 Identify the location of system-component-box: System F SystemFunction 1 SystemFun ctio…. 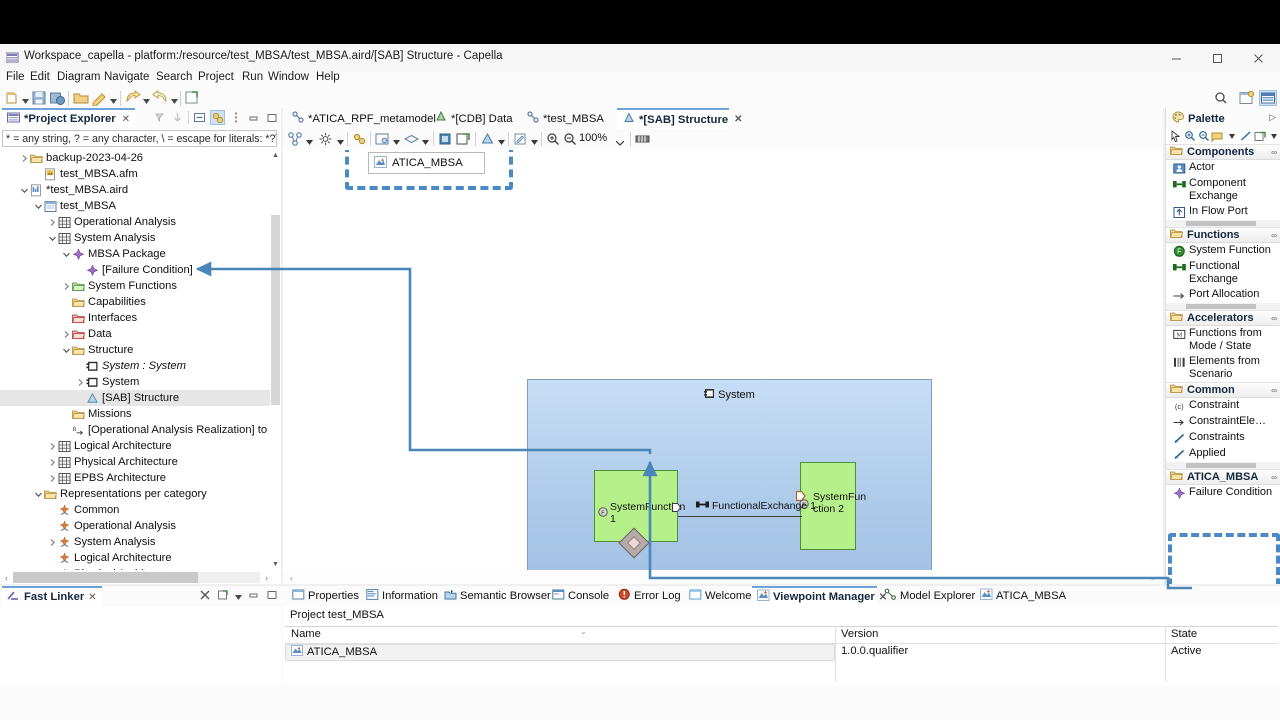
(729, 474).